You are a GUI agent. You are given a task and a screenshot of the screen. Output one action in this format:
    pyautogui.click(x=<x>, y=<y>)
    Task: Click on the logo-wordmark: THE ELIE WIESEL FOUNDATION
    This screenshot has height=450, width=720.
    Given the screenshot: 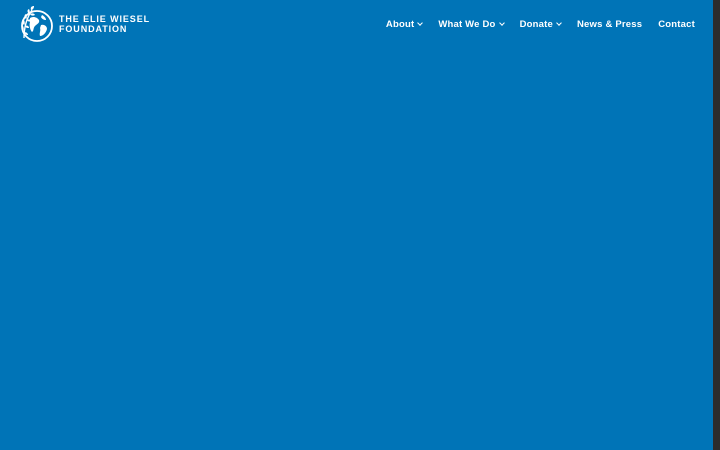 What is the action you would take?
    pyautogui.click(x=104, y=24)
    